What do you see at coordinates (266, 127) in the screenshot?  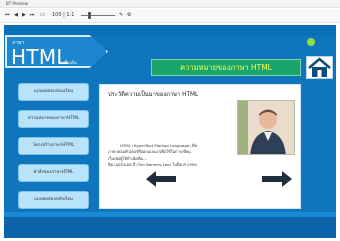 I see `portrait-photo` at bounding box center [266, 127].